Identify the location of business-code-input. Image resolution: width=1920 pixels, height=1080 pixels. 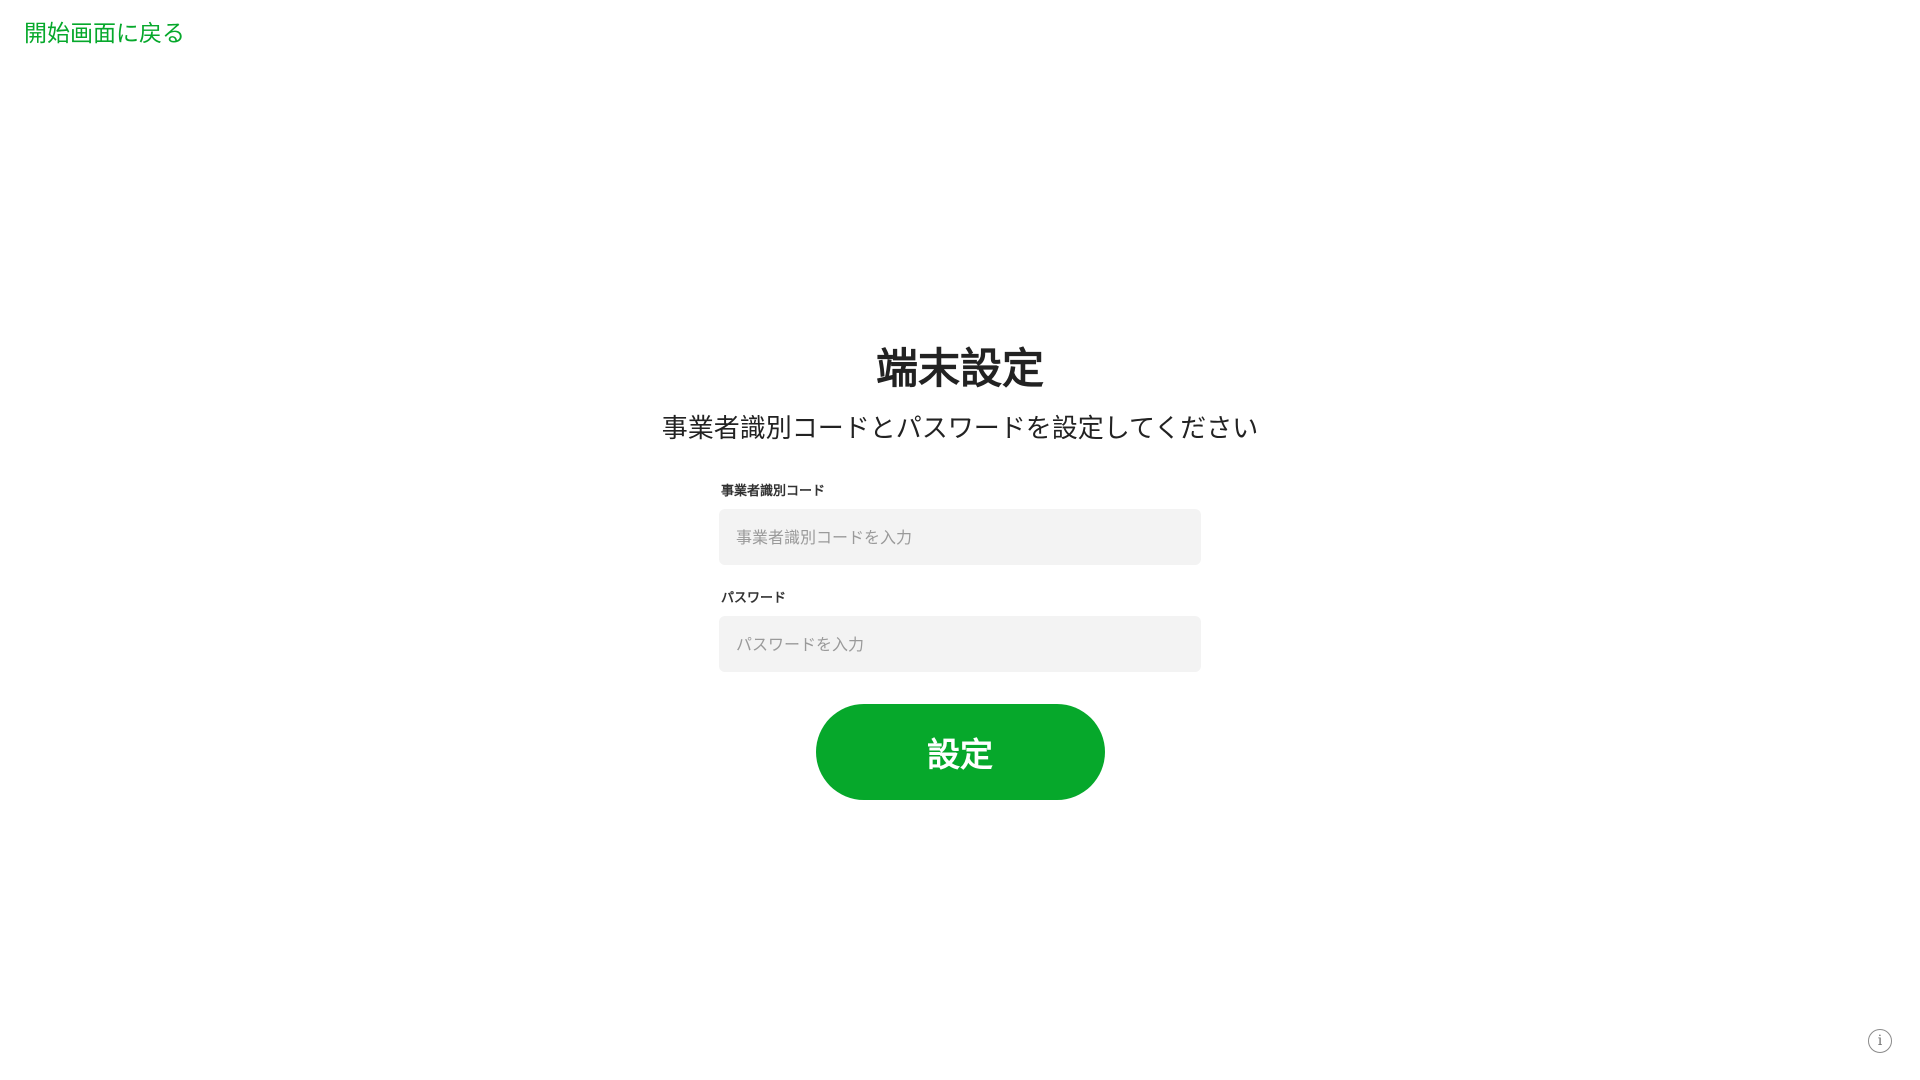
(960, 537).